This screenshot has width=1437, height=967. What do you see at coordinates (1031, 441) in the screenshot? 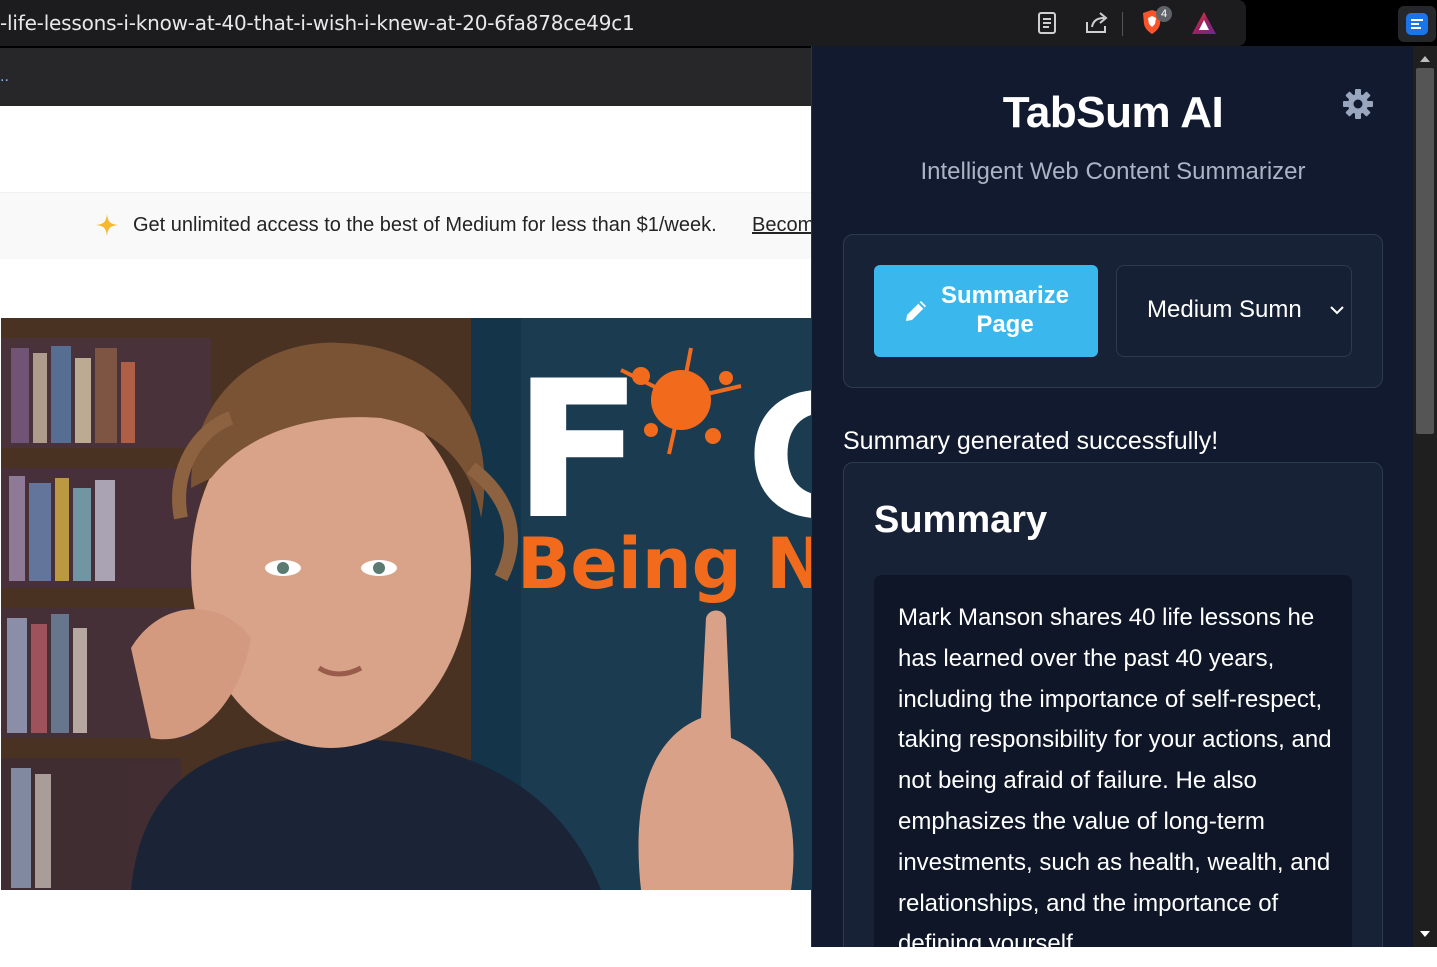
I see `status-message: Summary generated successfully!` at bounding box center [1031, 441].